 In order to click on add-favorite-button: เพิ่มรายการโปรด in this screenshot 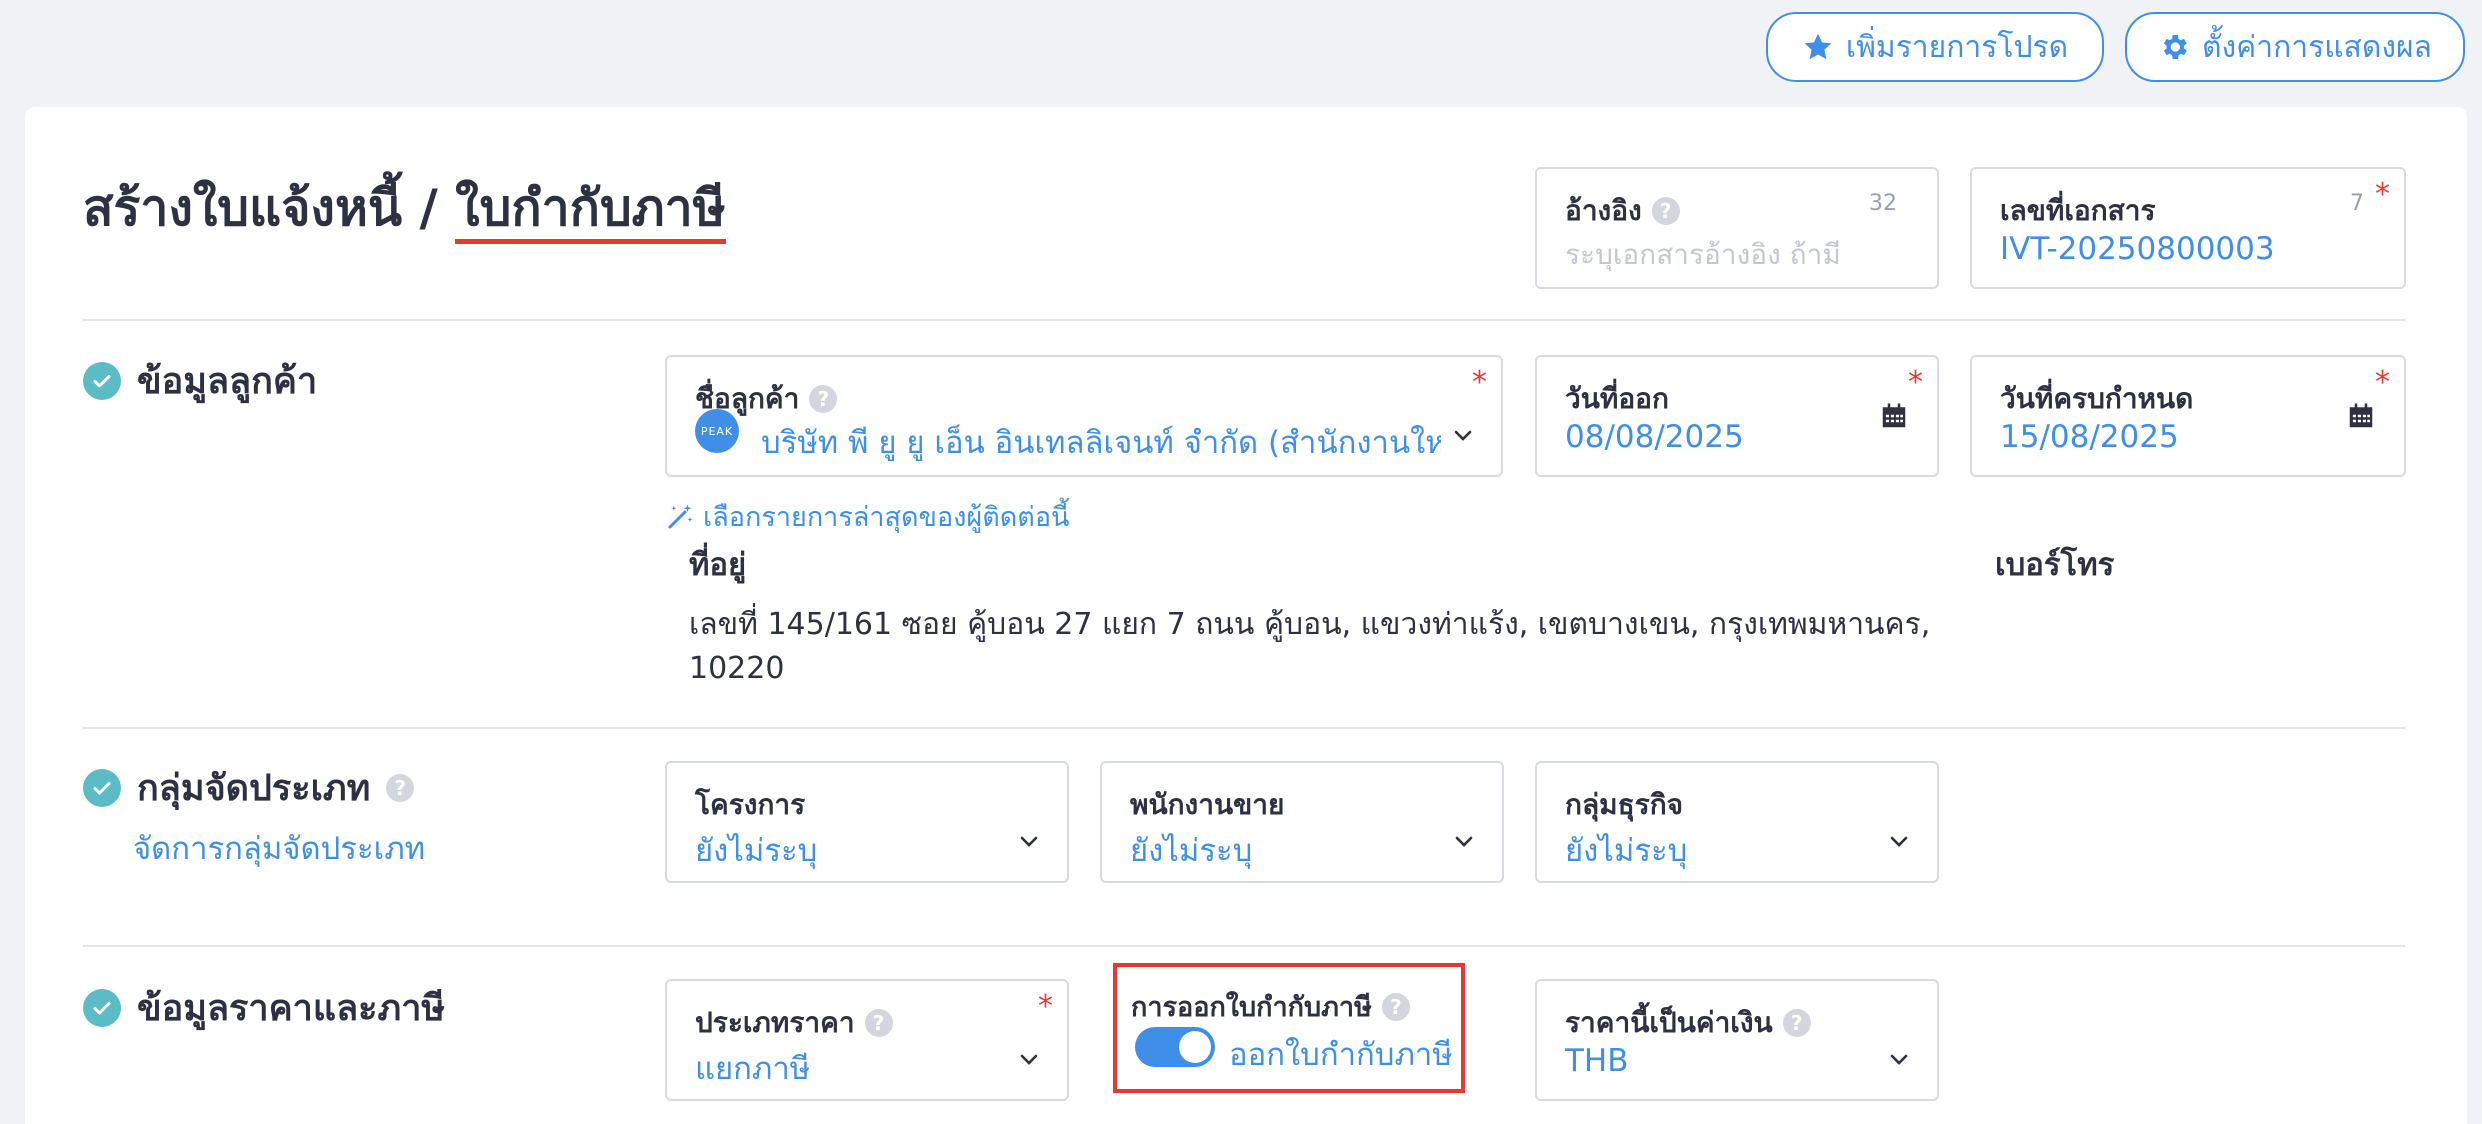, I will do `click(1935, 47)`.